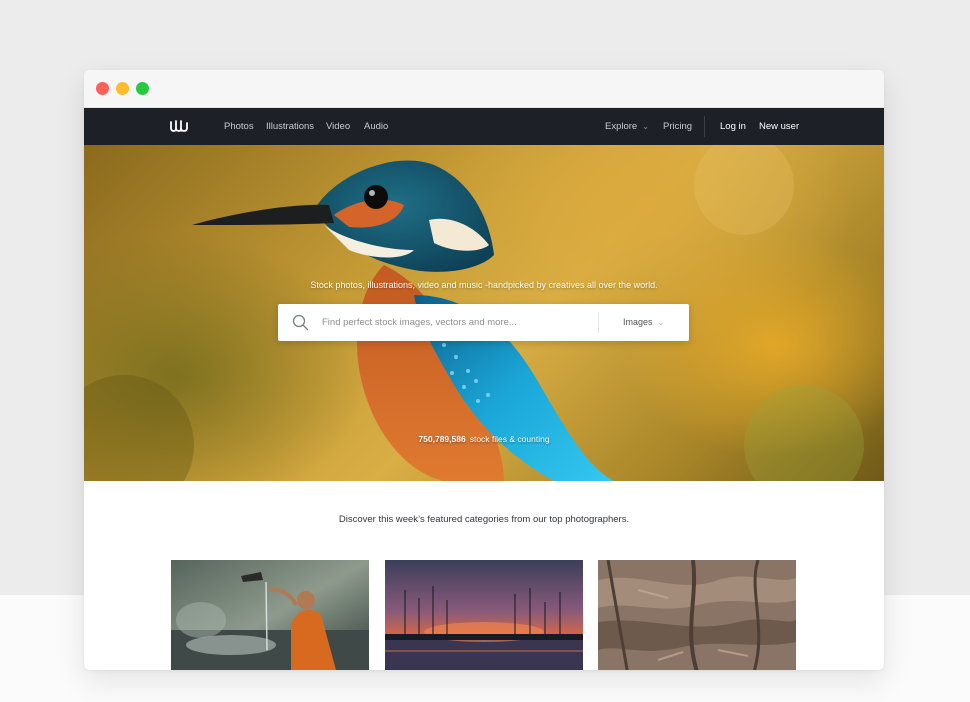 This screenshot has width=970, height=702. I want to click on nav-explore: Explore ⌄, so click(627, 126).